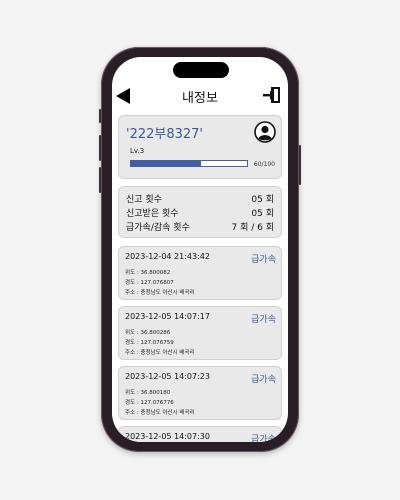 This screenshot has height=500, width=400. I want to click on user-avatar-icon, so click(265, 132).